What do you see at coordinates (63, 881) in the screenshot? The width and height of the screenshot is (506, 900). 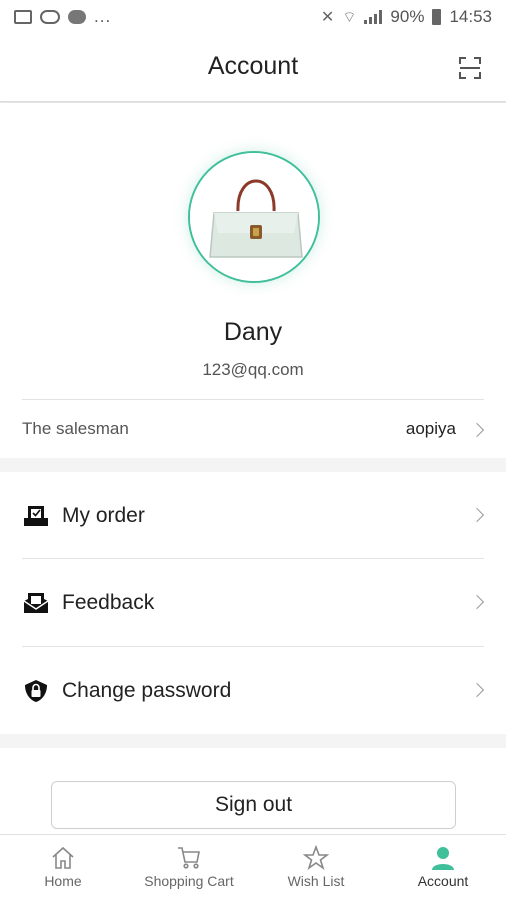 I see `tab-label-home: Home` at bounding box center [63, 881].